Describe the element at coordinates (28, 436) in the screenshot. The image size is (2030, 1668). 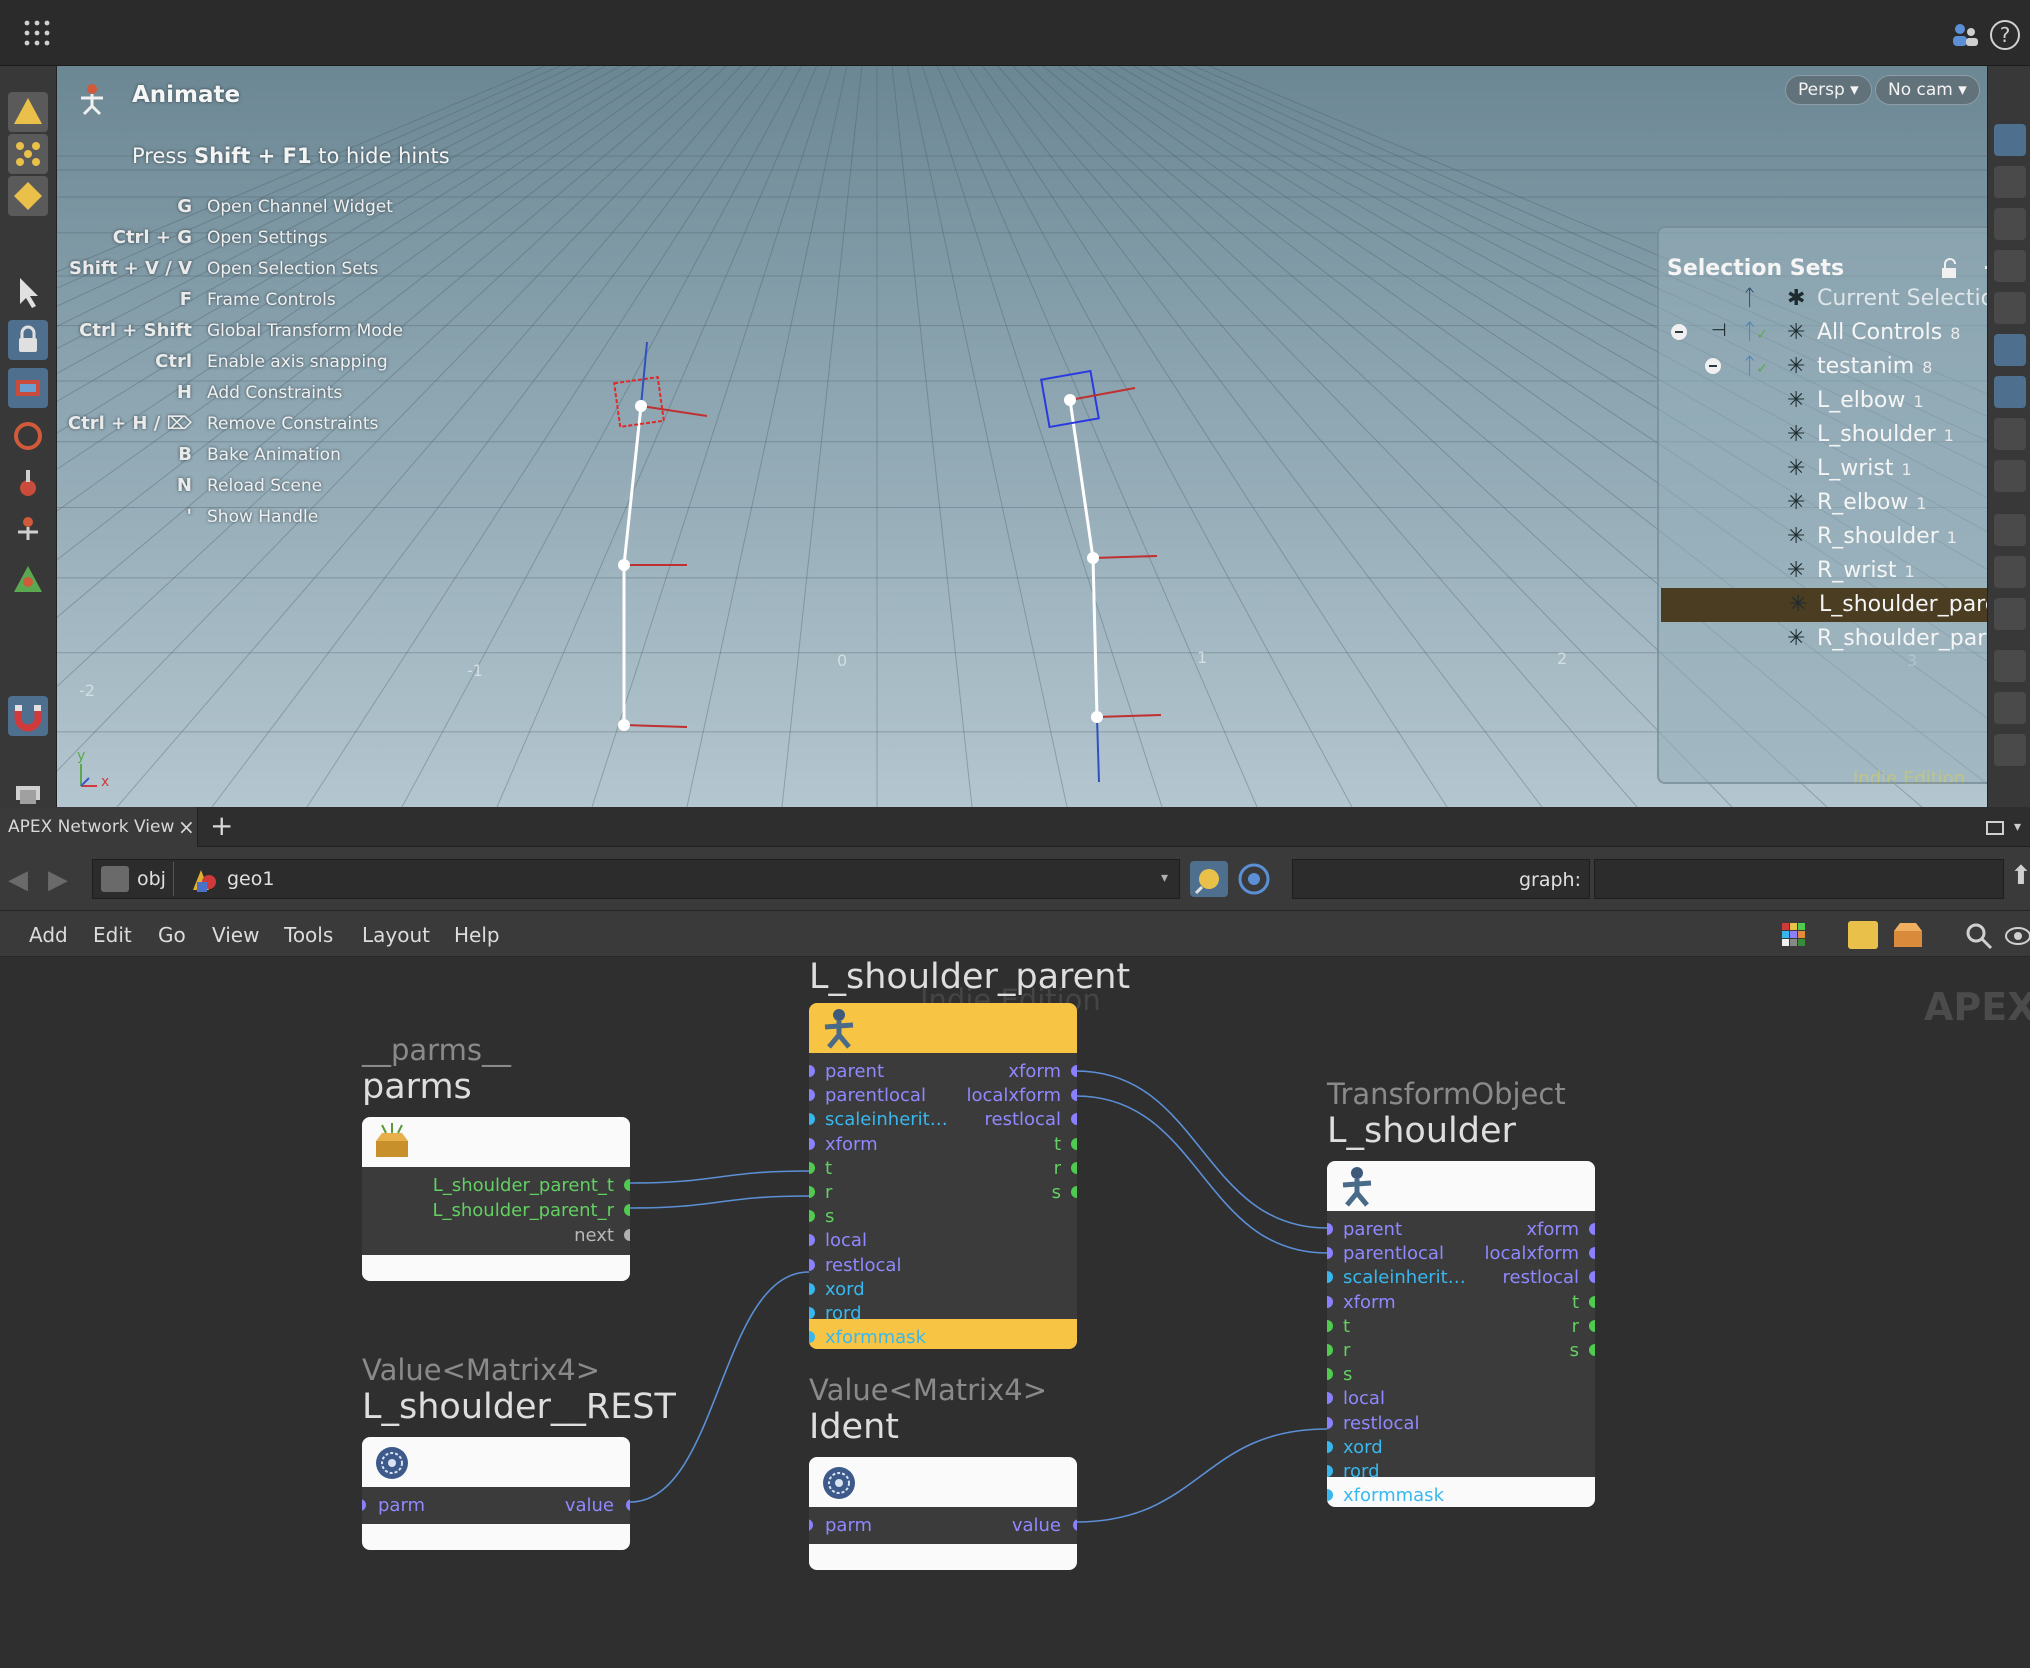
I see `rotate-tool-icon` at that location.